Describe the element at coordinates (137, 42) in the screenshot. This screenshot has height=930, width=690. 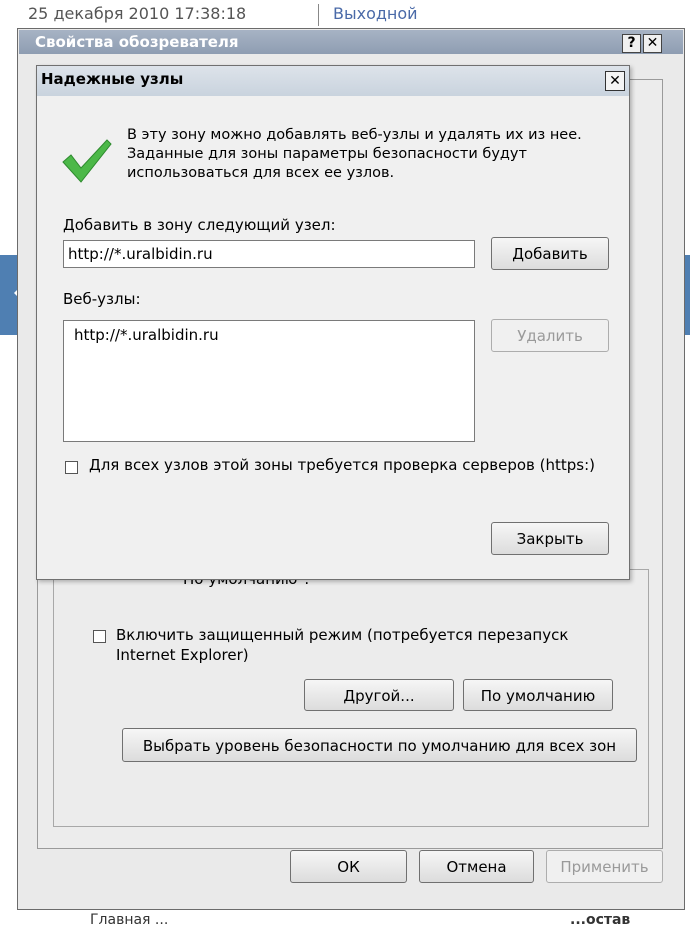
I see `outer-dialog-title: Свойства обозревателя` at that location.